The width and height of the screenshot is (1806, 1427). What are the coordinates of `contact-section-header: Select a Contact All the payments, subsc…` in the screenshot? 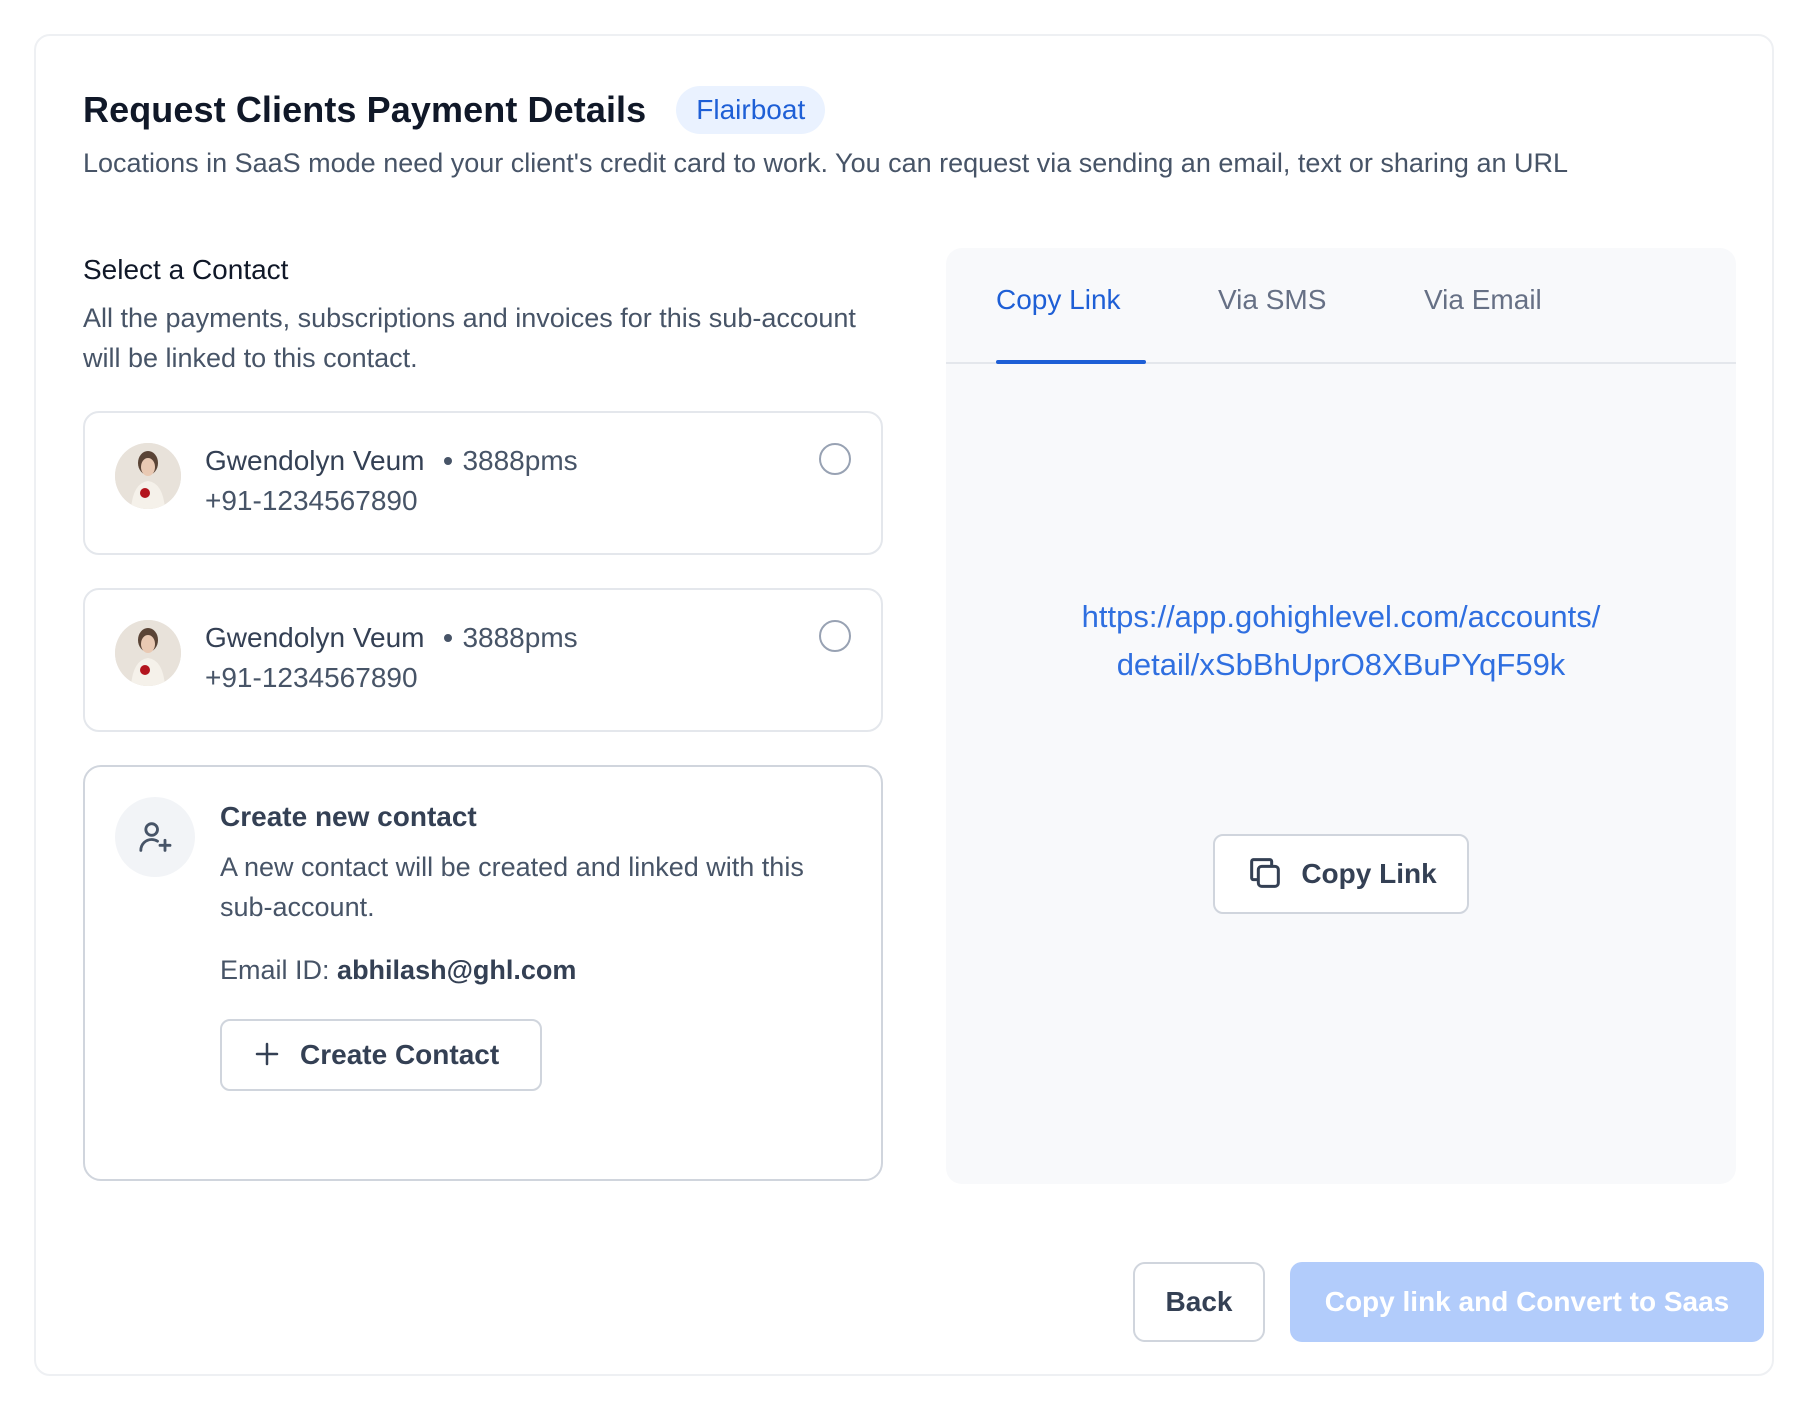 It's located at (483, 316).